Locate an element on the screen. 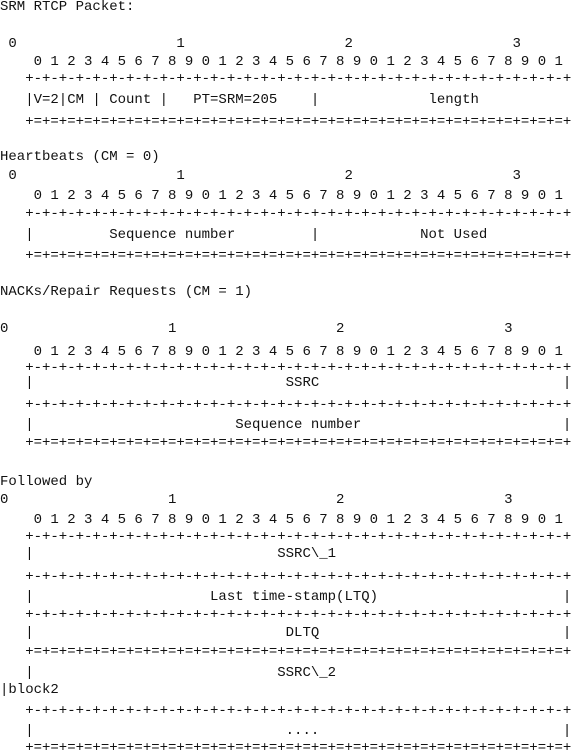 The width and height of the screenshot is (573, 756). sequence-number-row: | Sequence number | Not Used | is located at coordinates (286, 235).